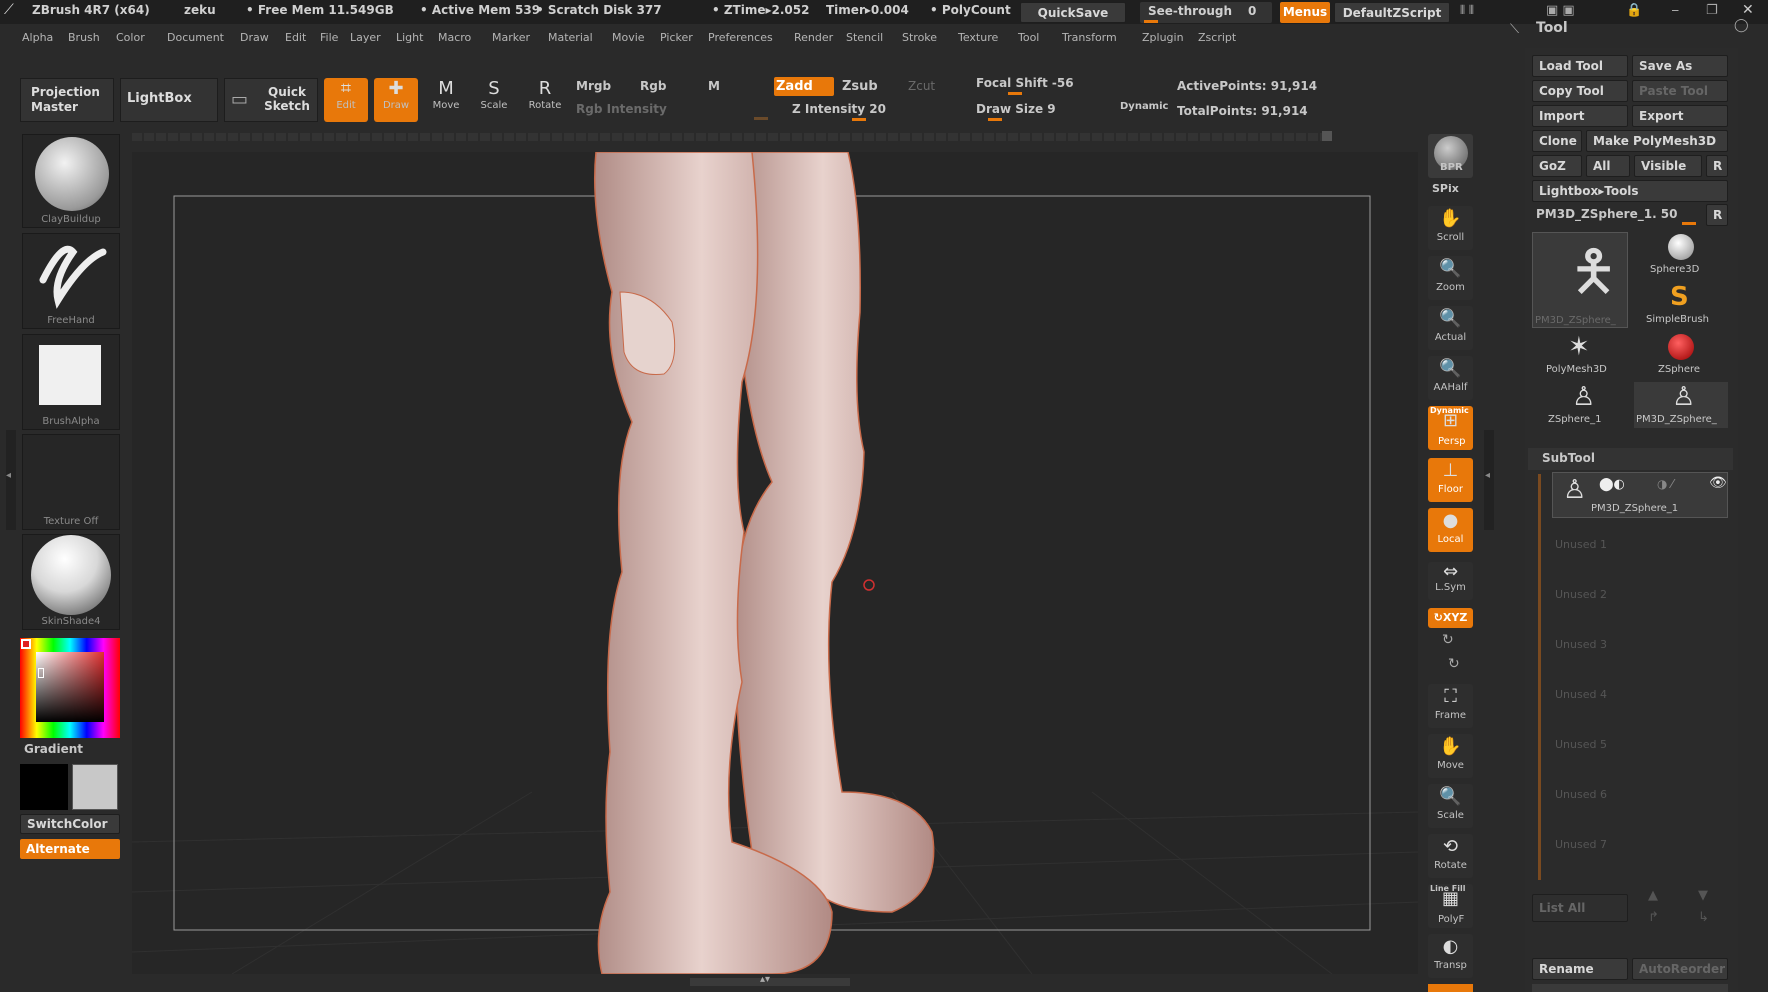  I want to click on lsym-button: ⇔ L.Sym, so click(1450, 581).